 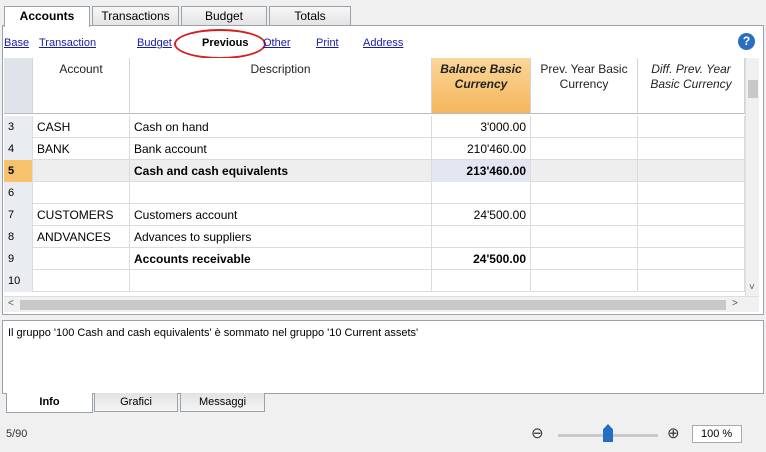 What do you see at coordinates (135, 16) in the screenshot?
I see `tab-transactions: Transactions` at bounding box center [135, 16].